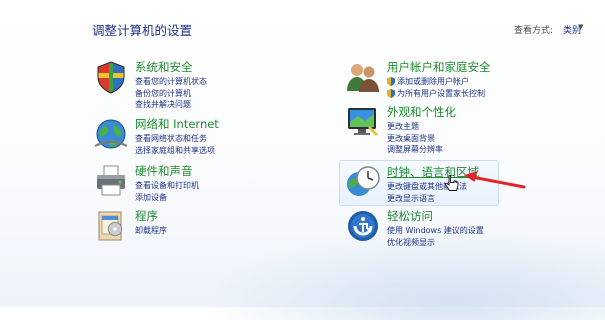 The image size is (605, 320). I want to click on annotation-arrow-icon, so click(495, 180).